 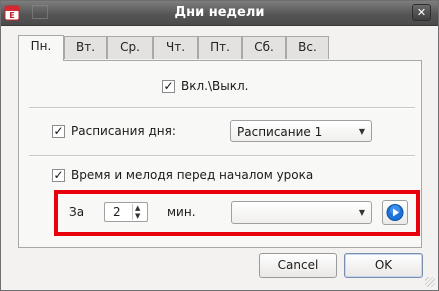 I want to click on ok-button: OK, so click(x=383, y=265).